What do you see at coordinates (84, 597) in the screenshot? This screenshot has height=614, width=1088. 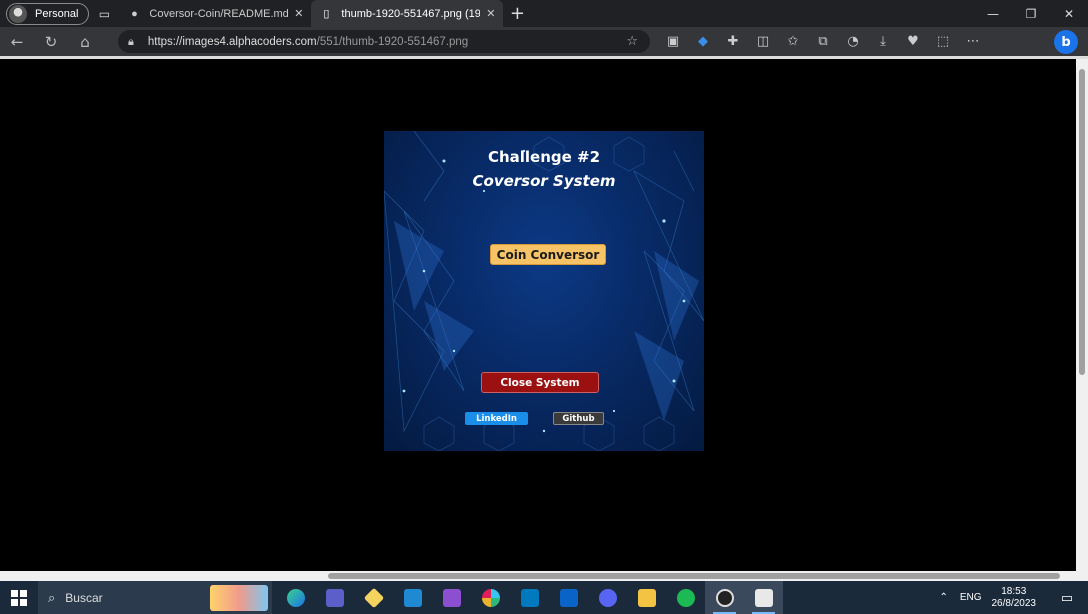 I see `search-placeholder: Buscar` at bounding box center [84, 597].